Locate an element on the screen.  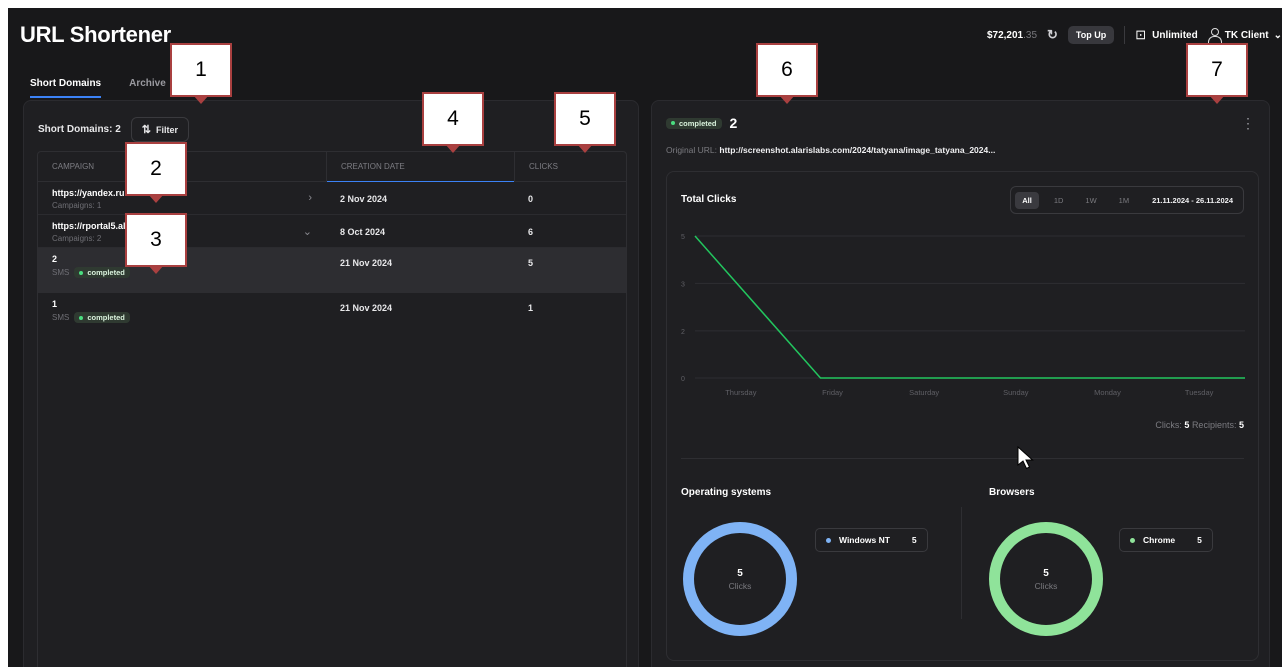
user-menu: TK Client ⌄ is located at coordinates (1244, 35).